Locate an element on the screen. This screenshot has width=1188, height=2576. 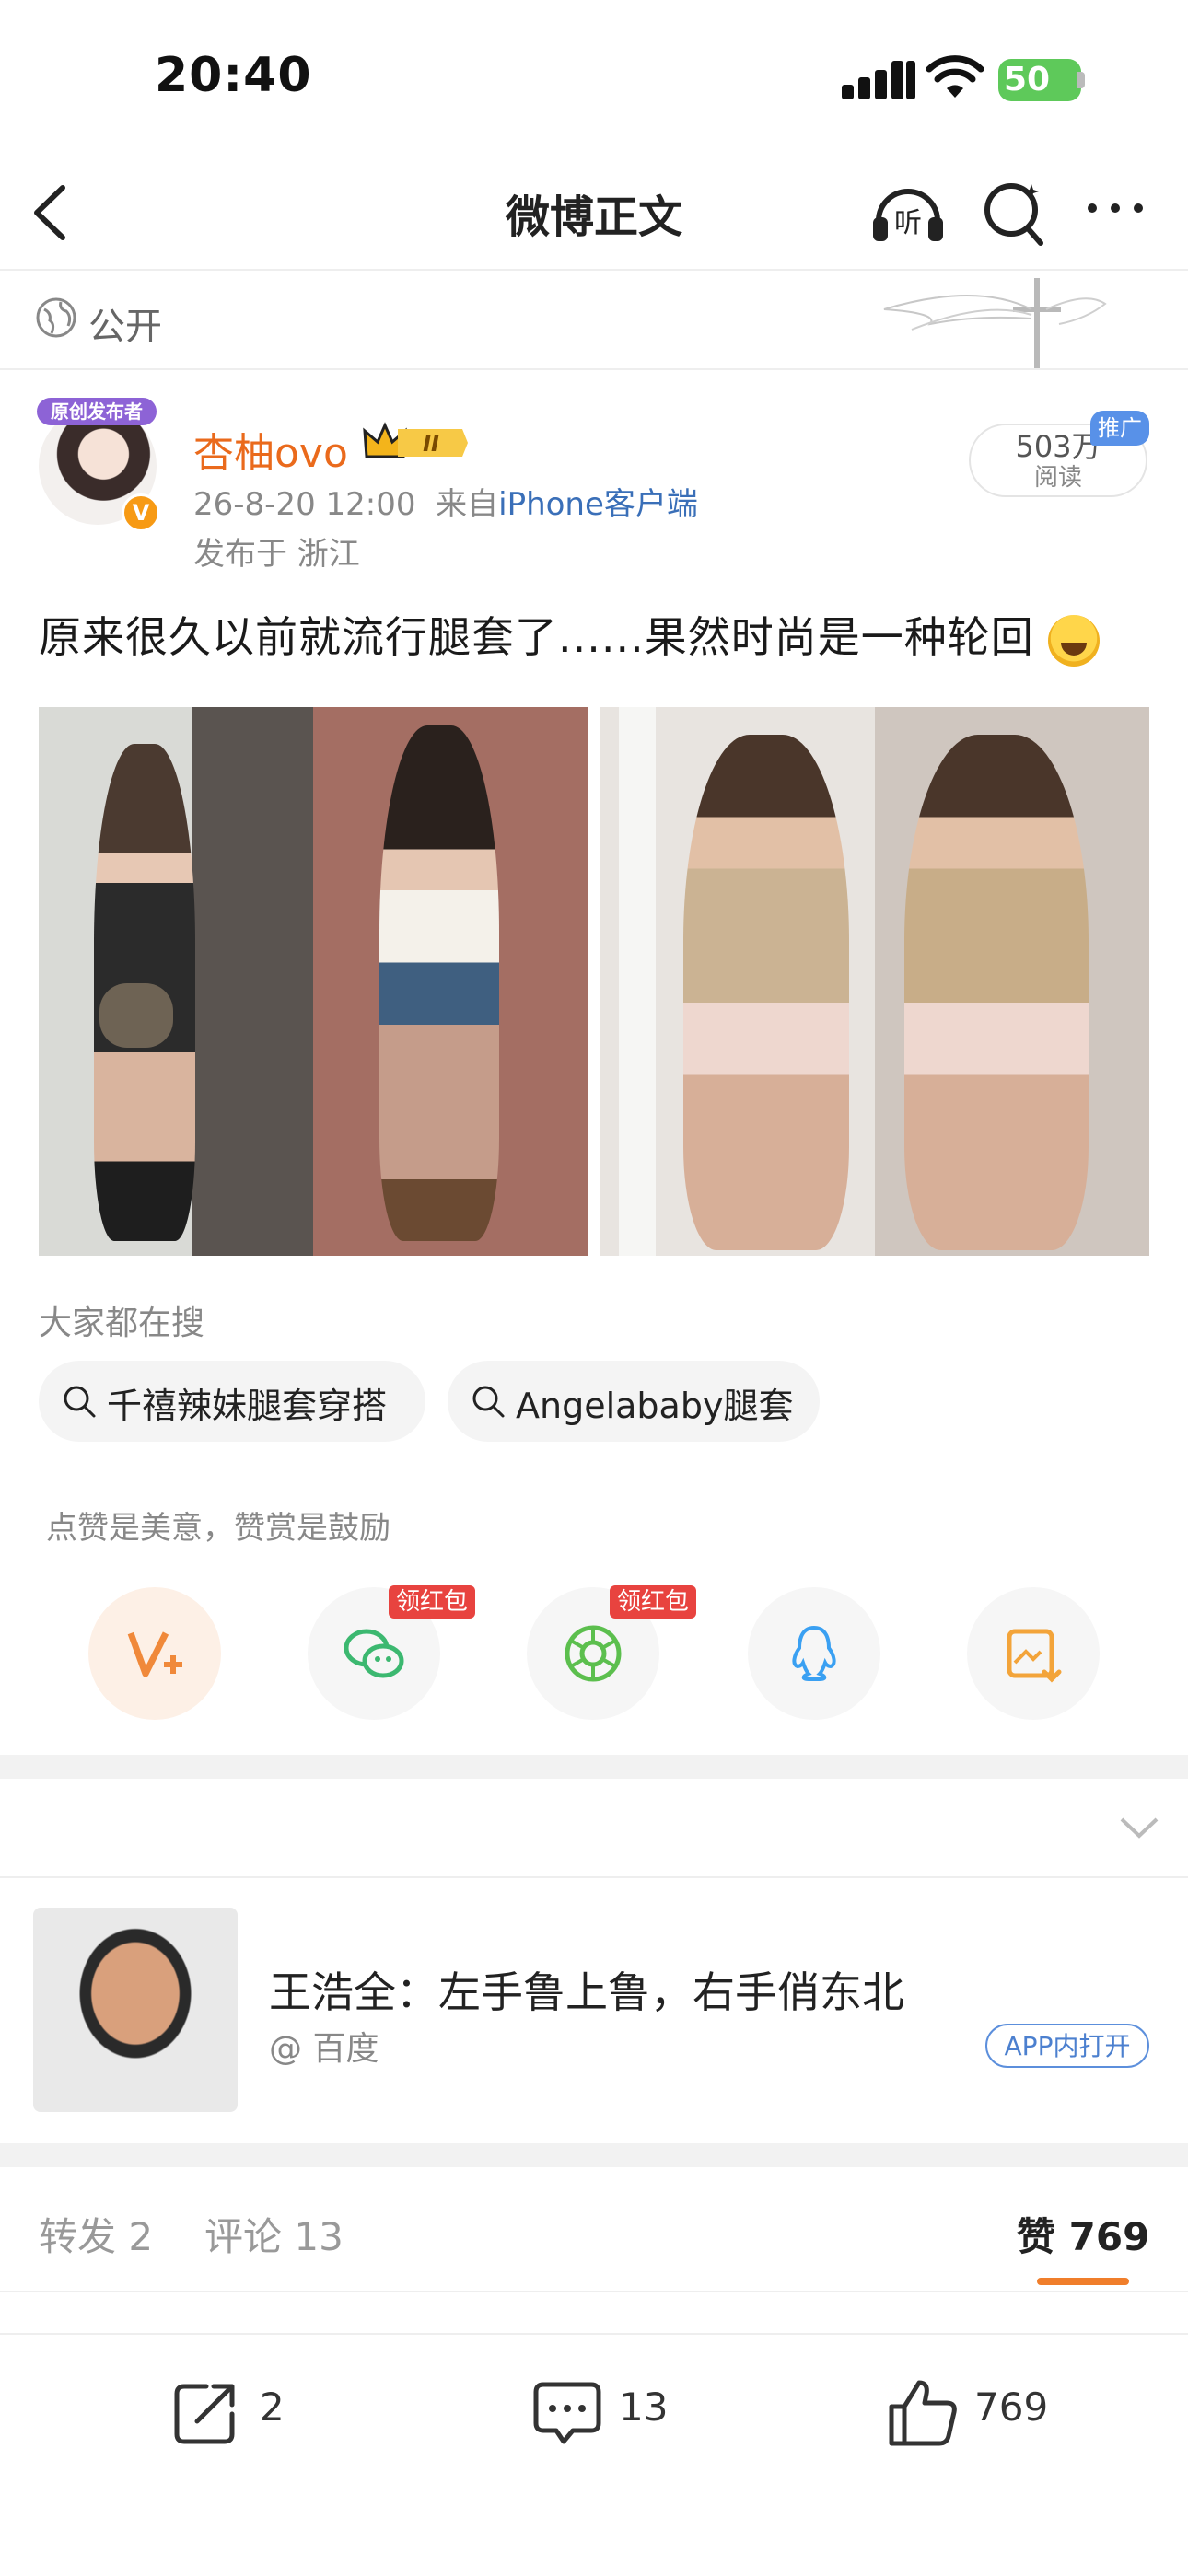
praise-hint: 点赞是美意，赞赏是鼓励 is located at coordinates (218, 1528).